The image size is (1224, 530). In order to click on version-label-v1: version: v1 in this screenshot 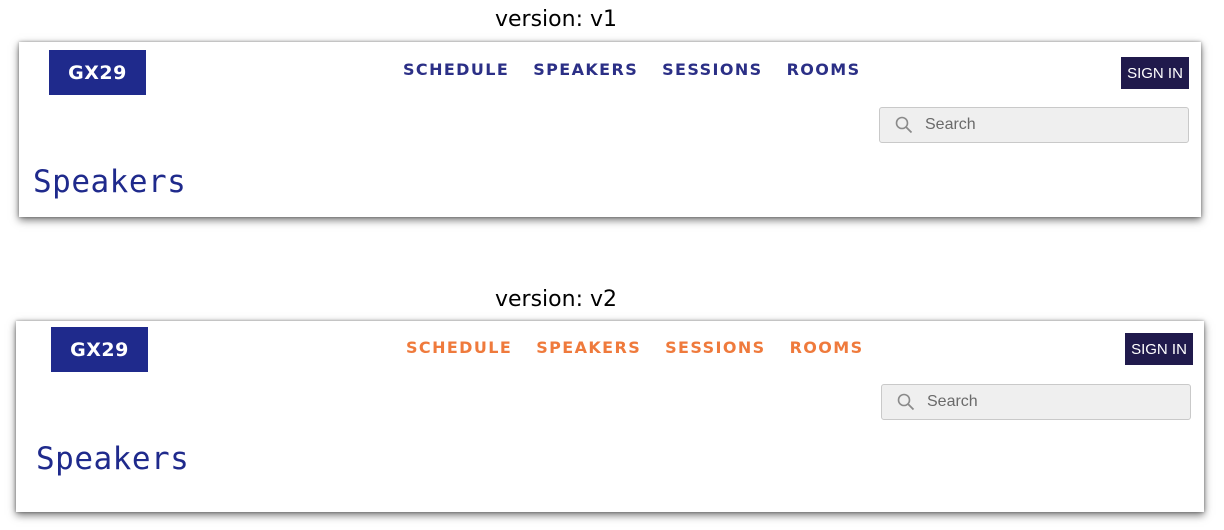, I will do `click(556, 19)`.